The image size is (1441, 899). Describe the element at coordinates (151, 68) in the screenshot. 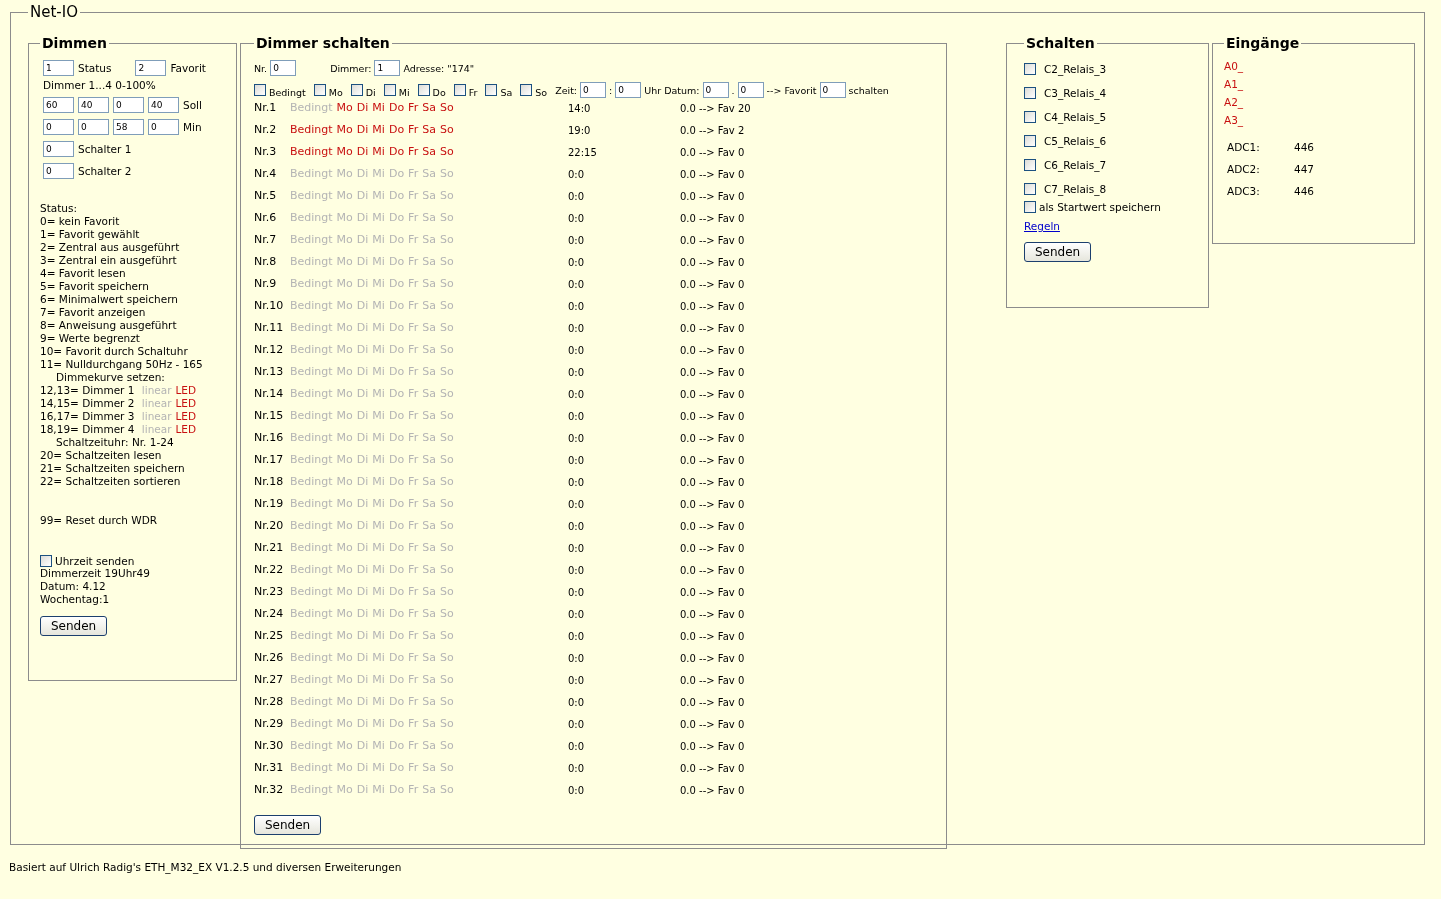

I see `value-field: 2` at that location.